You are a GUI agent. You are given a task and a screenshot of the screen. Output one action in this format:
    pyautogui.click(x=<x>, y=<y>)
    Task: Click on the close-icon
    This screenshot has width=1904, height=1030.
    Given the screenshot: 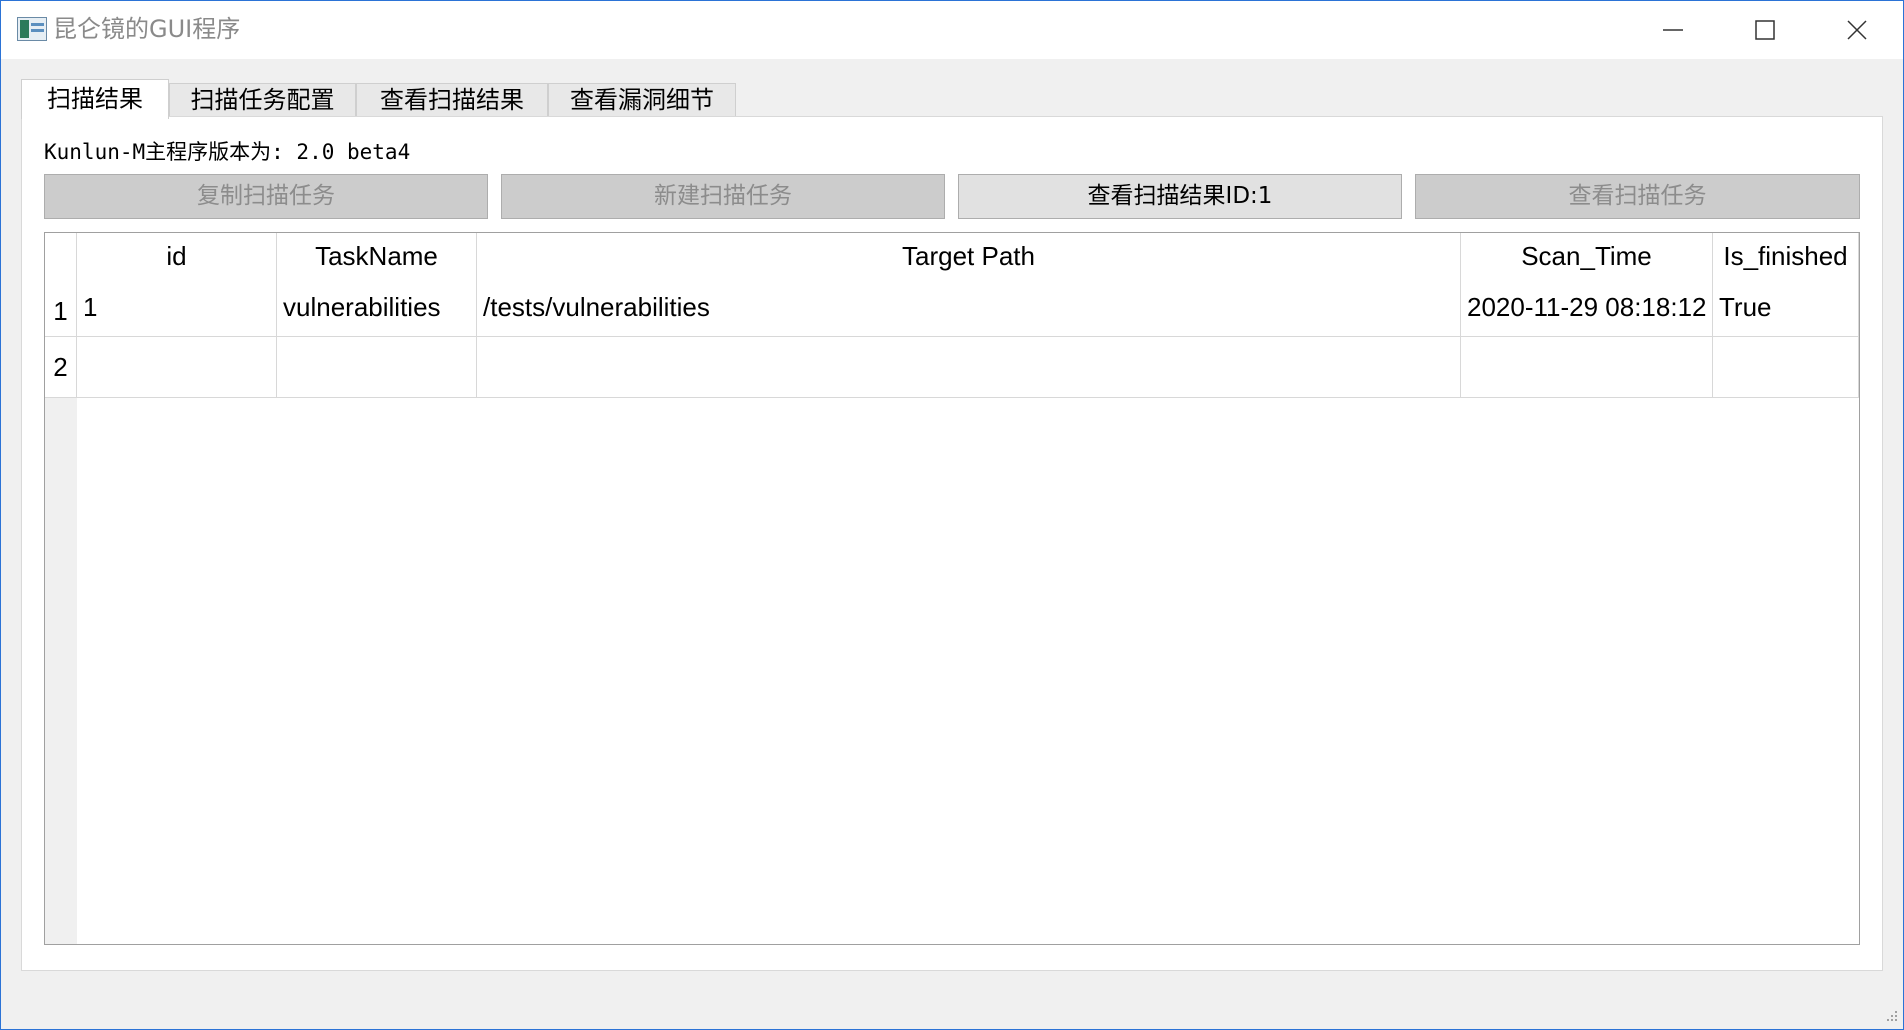 What is the action you would take?
    pyautogui.click(x=1857, y=30)
    